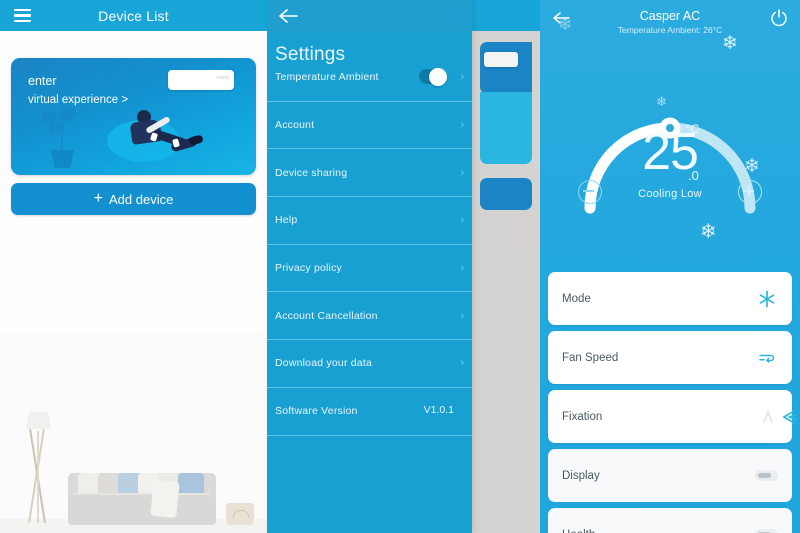  What do you see at coordinates (327, 77) in the screenshot?
I see `settings-row-label: Temperature Ambient` at bounding box center [327, 77].